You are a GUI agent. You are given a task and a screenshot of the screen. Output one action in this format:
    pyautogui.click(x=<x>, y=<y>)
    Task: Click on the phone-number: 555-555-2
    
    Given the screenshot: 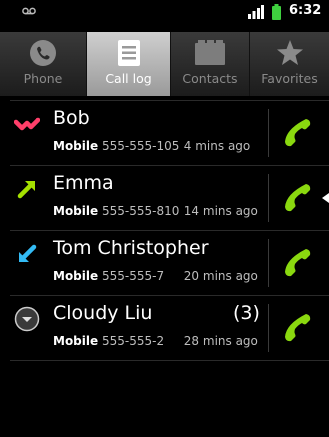 What is the action you would take?
    pyautogui.click(x=133, y=341)
    